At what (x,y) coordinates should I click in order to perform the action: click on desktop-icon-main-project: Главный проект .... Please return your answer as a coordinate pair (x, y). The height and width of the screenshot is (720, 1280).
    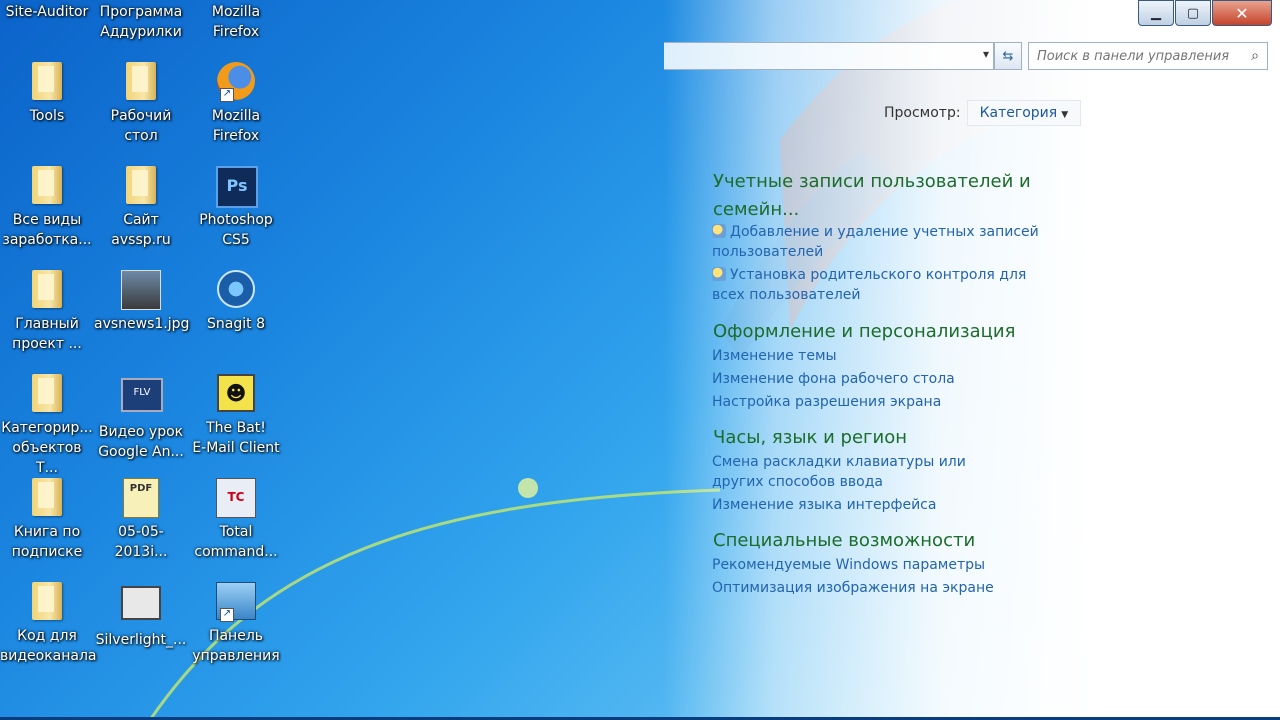
    Looking at the image, I should click on (47, 312).